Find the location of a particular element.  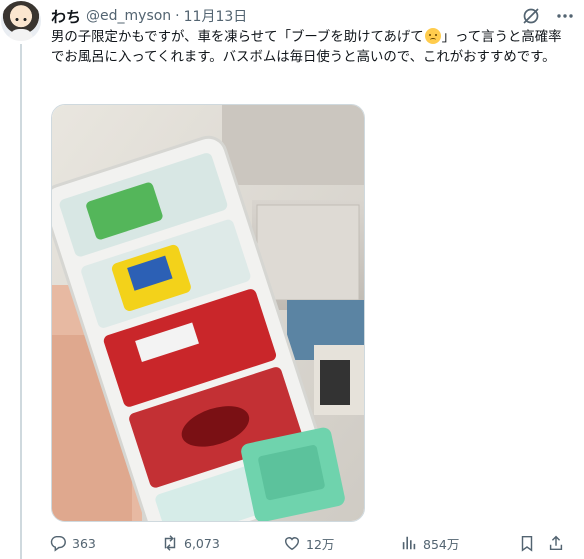

like-button: 12万 is located at coordinates (308, 543).